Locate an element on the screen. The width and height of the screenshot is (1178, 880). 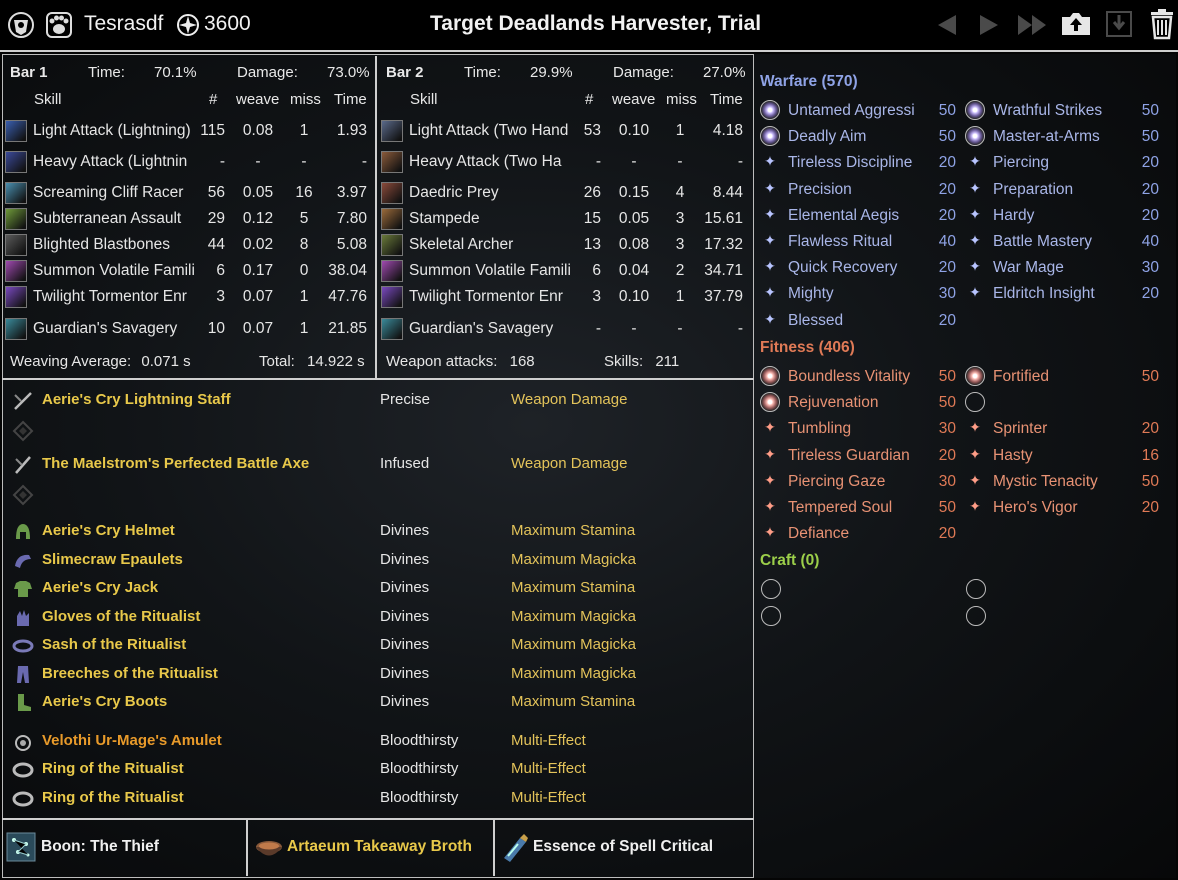
cp-star-row: Deadly Aim 50 is located at coordinates (860, 137).